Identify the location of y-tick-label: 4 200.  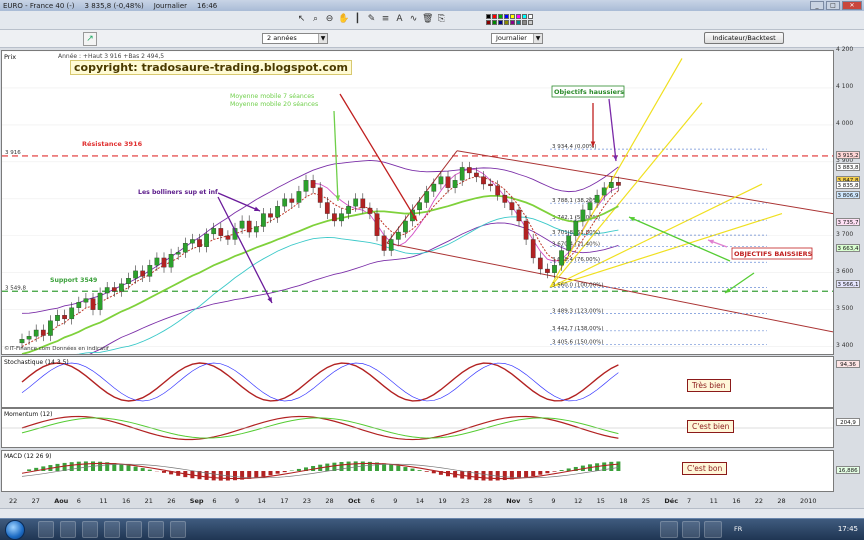
(845, 49).